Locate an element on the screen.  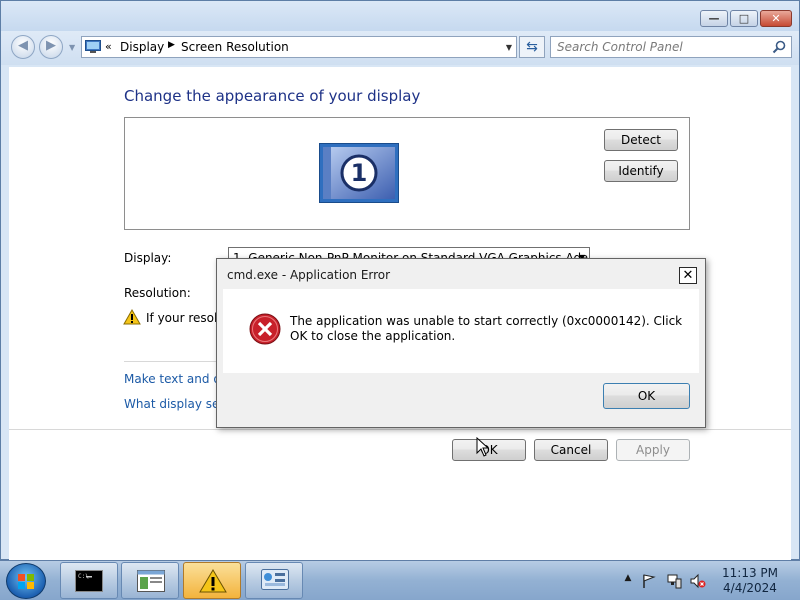
dialog-title: cmd.exe - Application Error is located at coordinates (309, 275).